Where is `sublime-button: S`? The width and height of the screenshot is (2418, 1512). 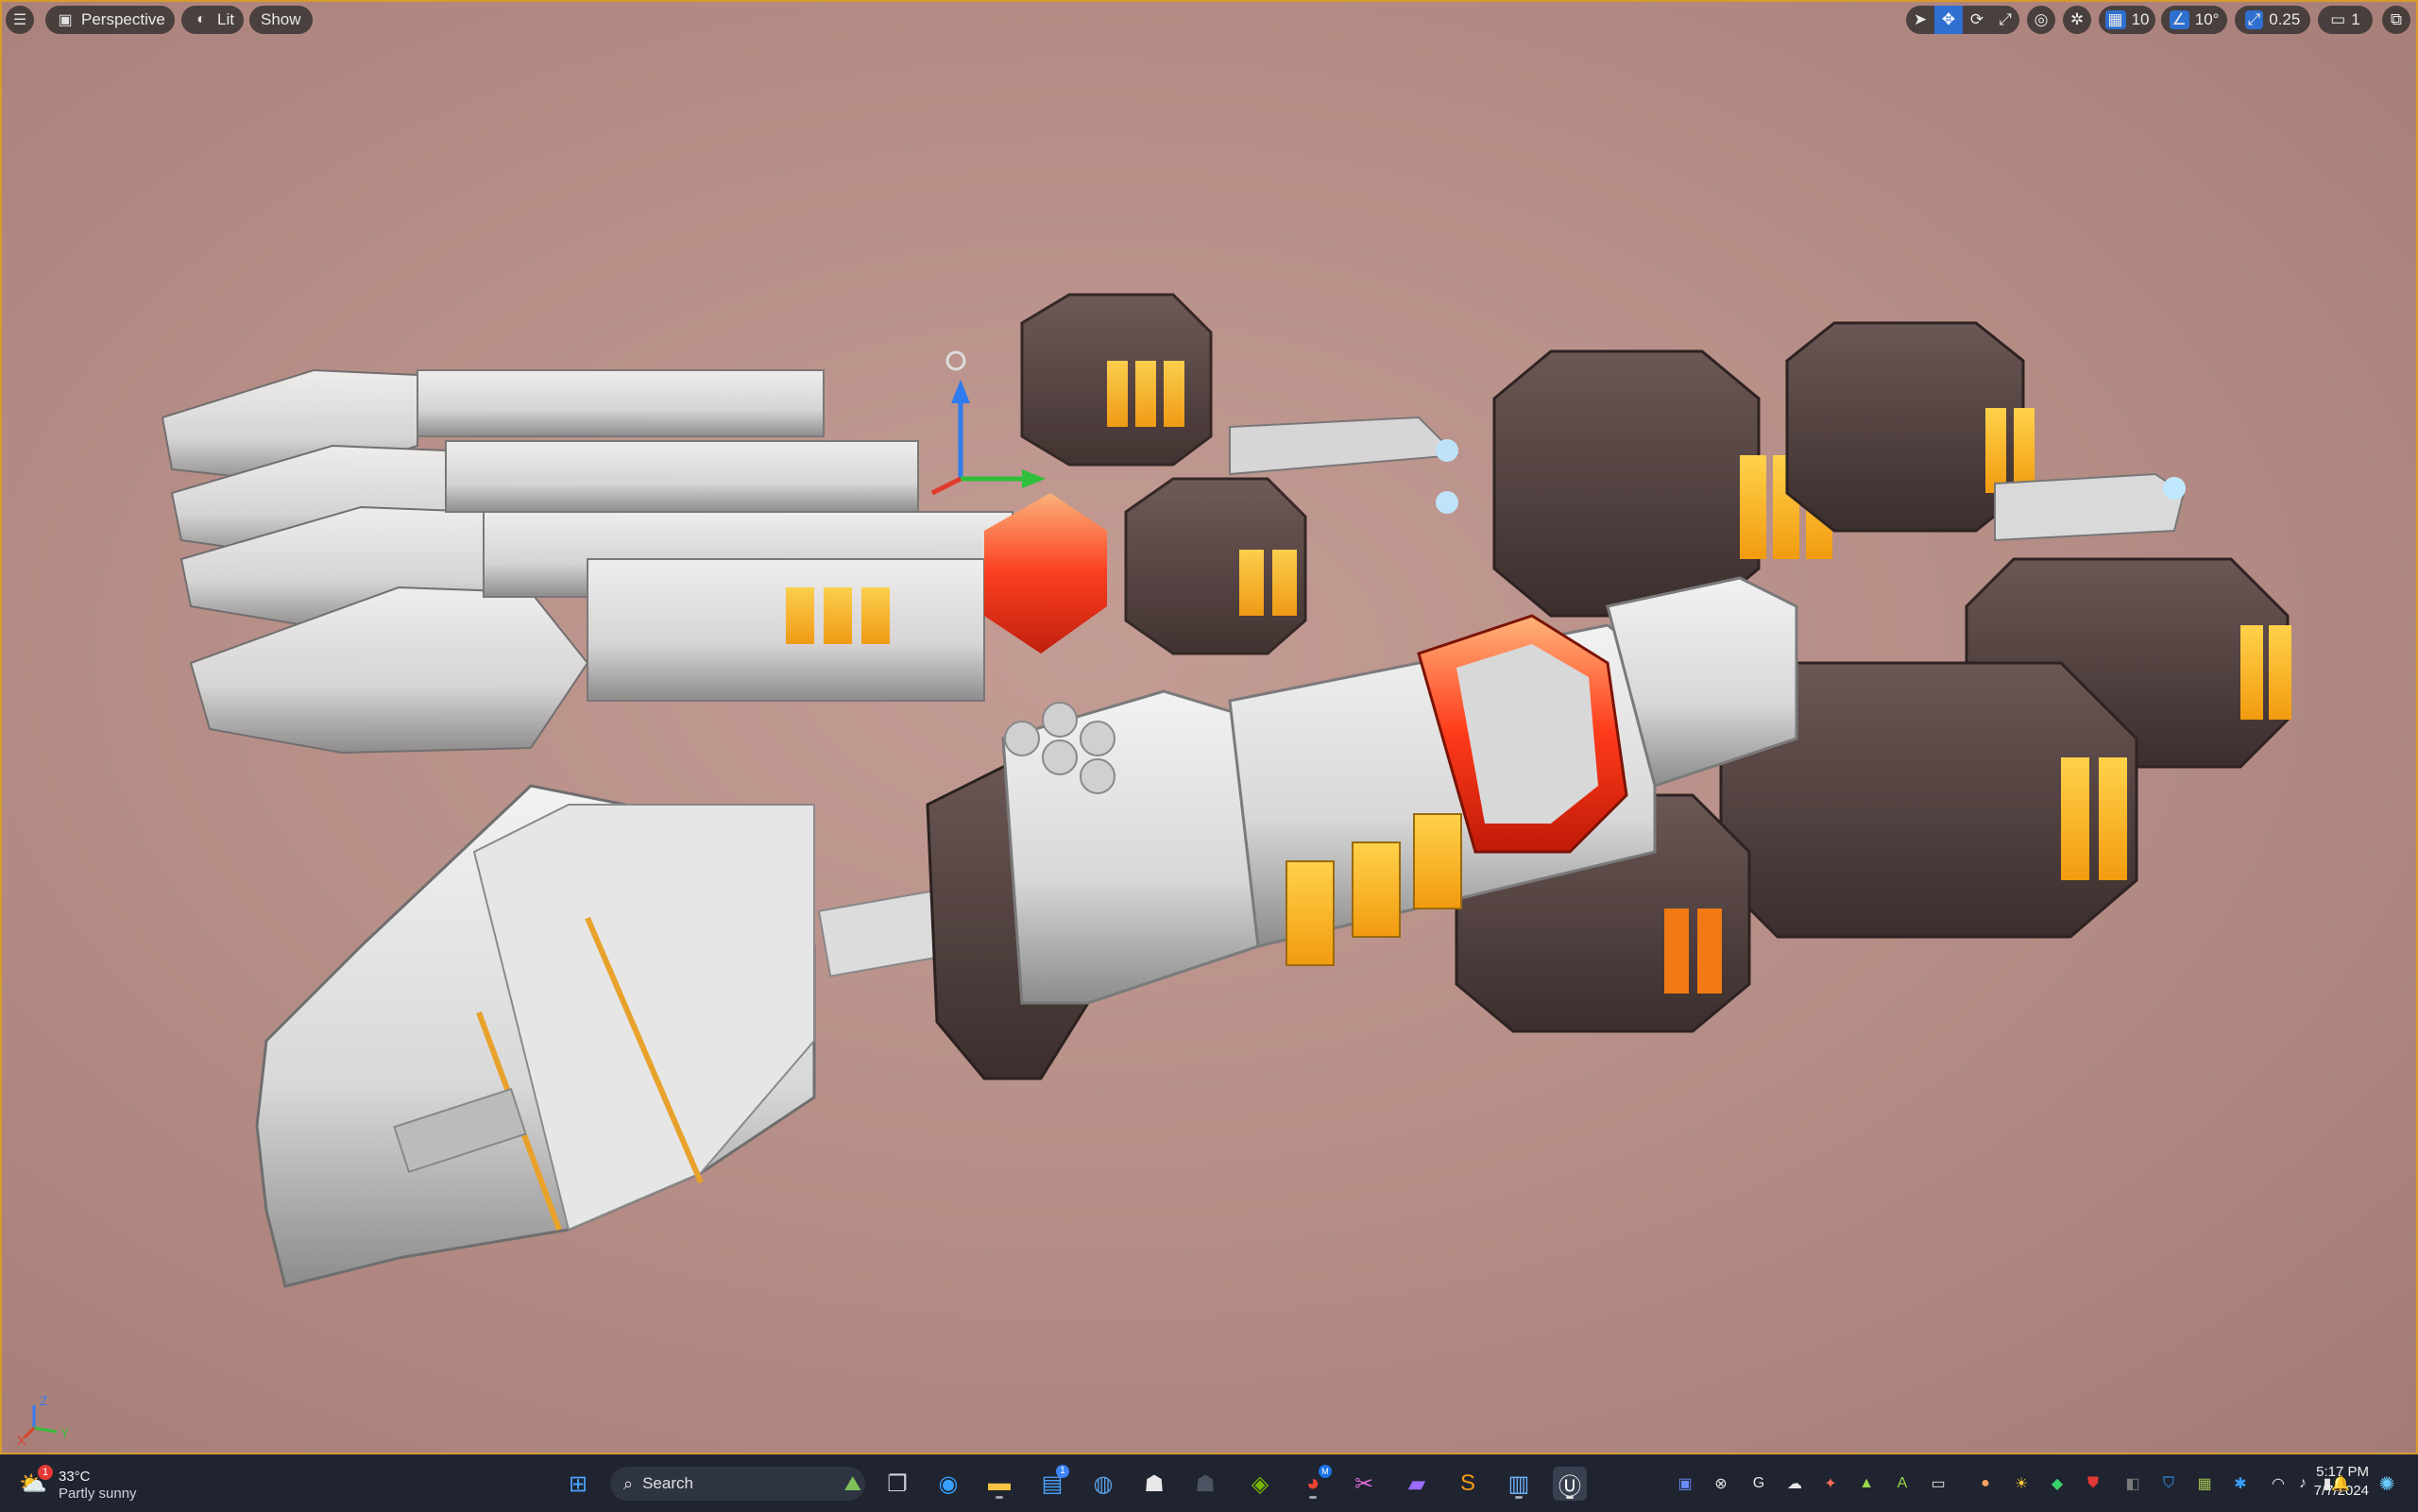 sublime-button: S is located at coordinates (1468, 1484).